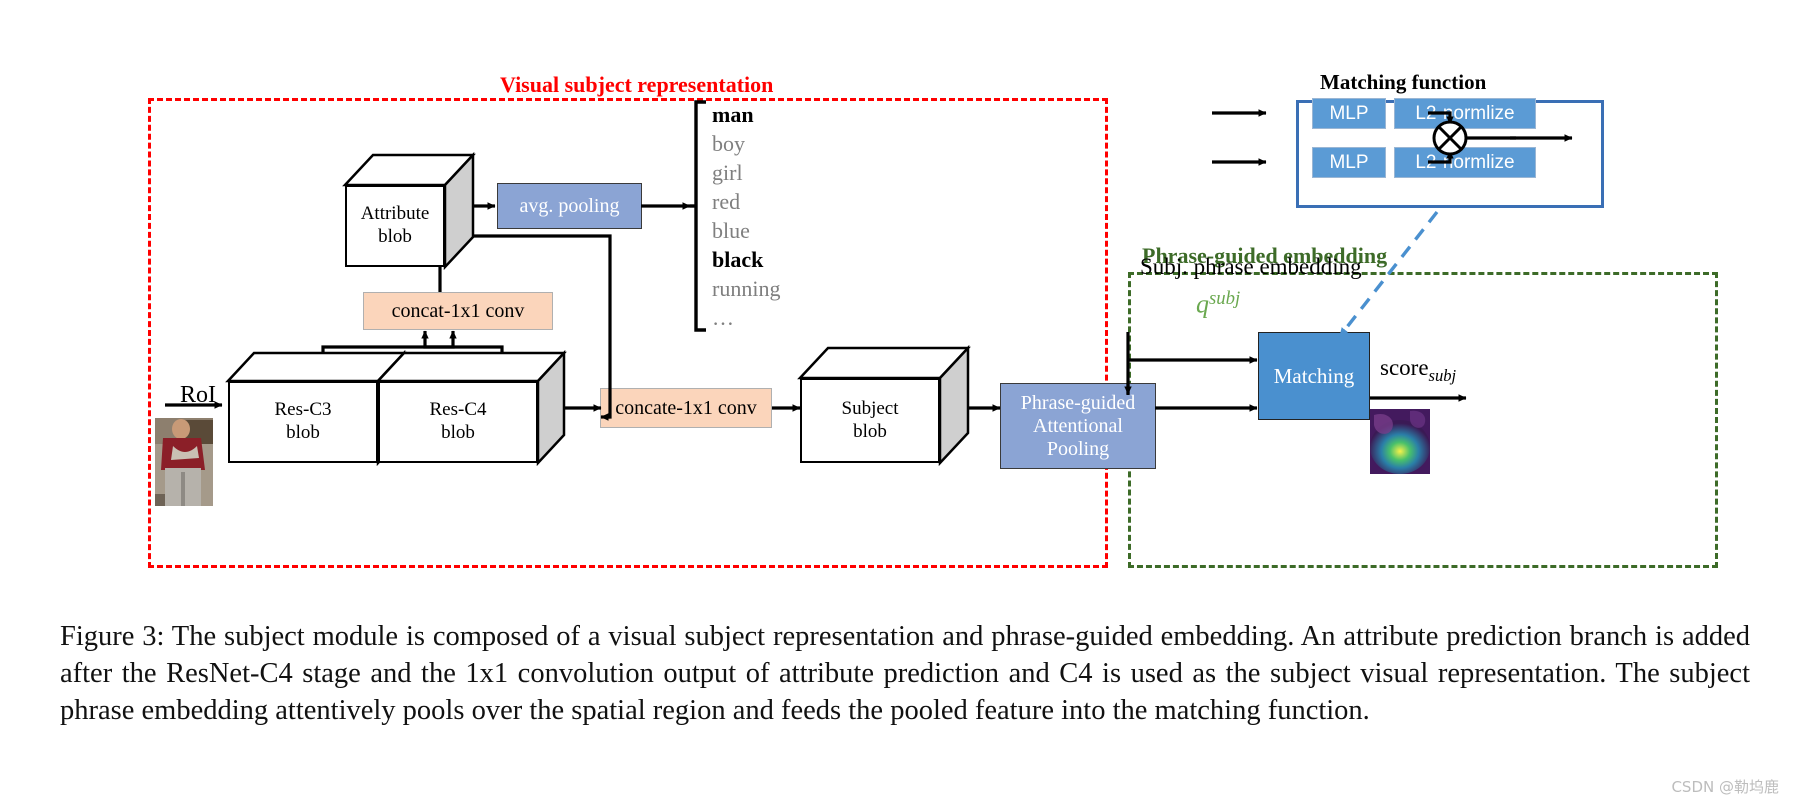 The height and width of the screenshot is (807, 1799). Describe the element at coordinates (303, 432) in the screenshot. I see `res-c3-blob-line2: blob` at that location.